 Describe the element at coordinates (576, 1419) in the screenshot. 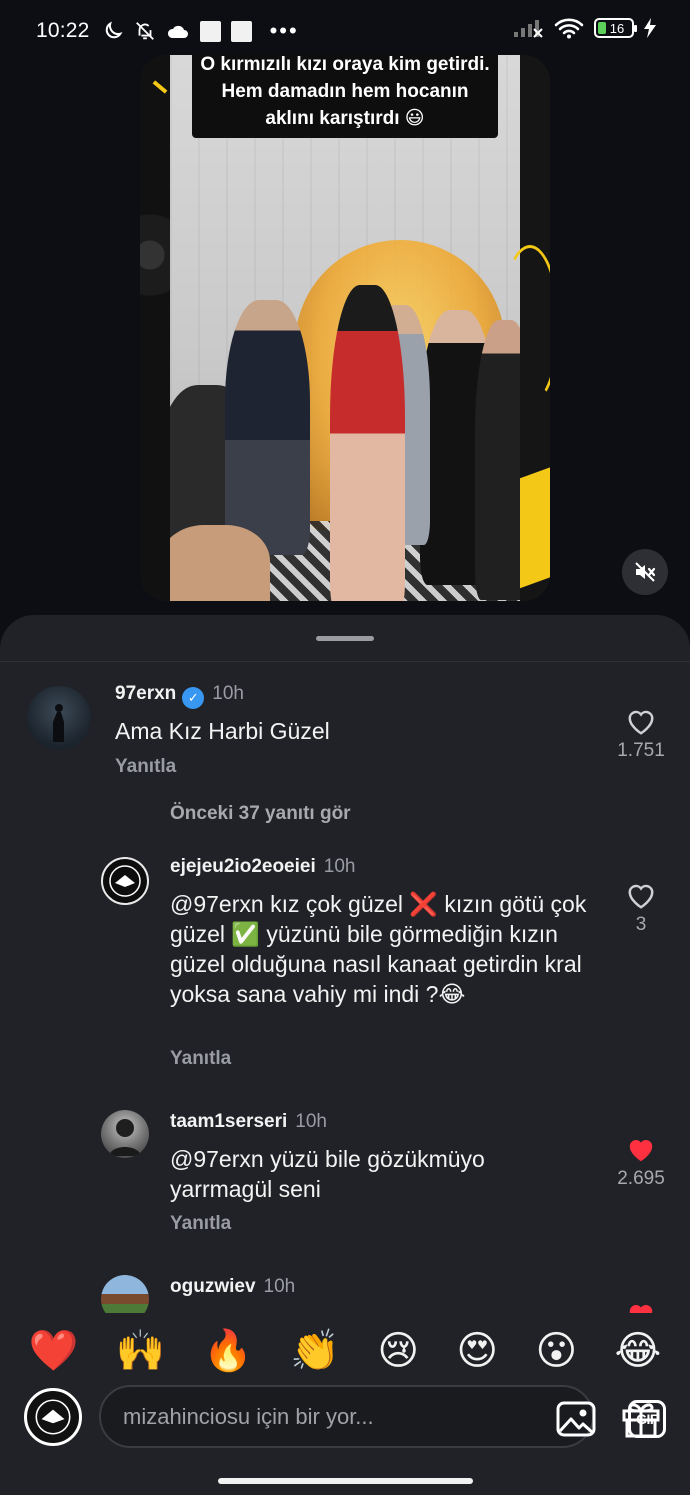

I see `image-picker-icon` at that location.